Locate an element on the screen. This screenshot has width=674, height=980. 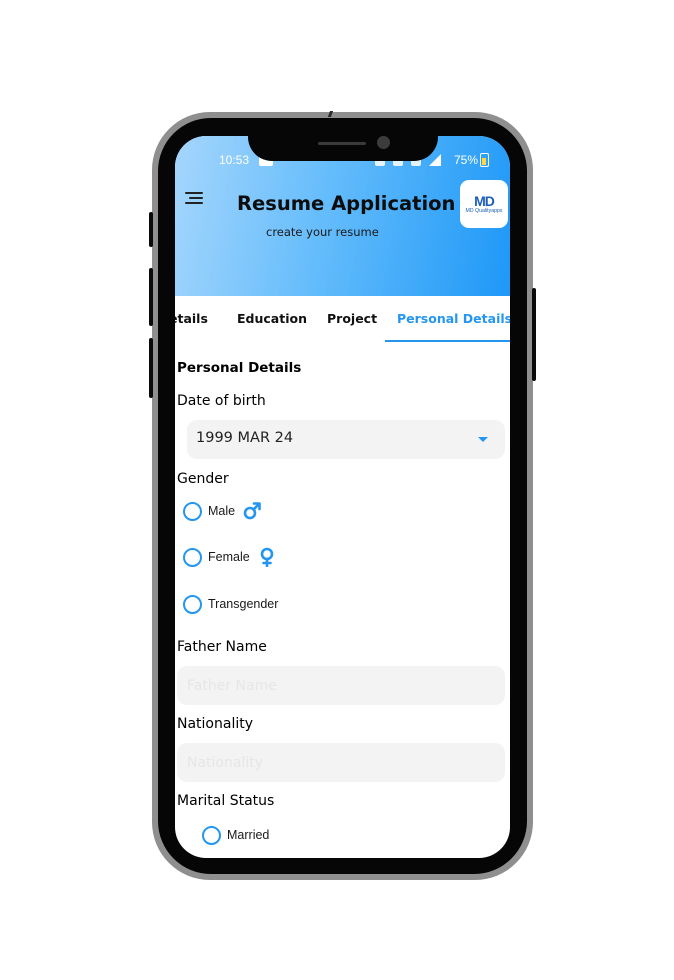
volume-up-button is located at coordinates (151, 297).